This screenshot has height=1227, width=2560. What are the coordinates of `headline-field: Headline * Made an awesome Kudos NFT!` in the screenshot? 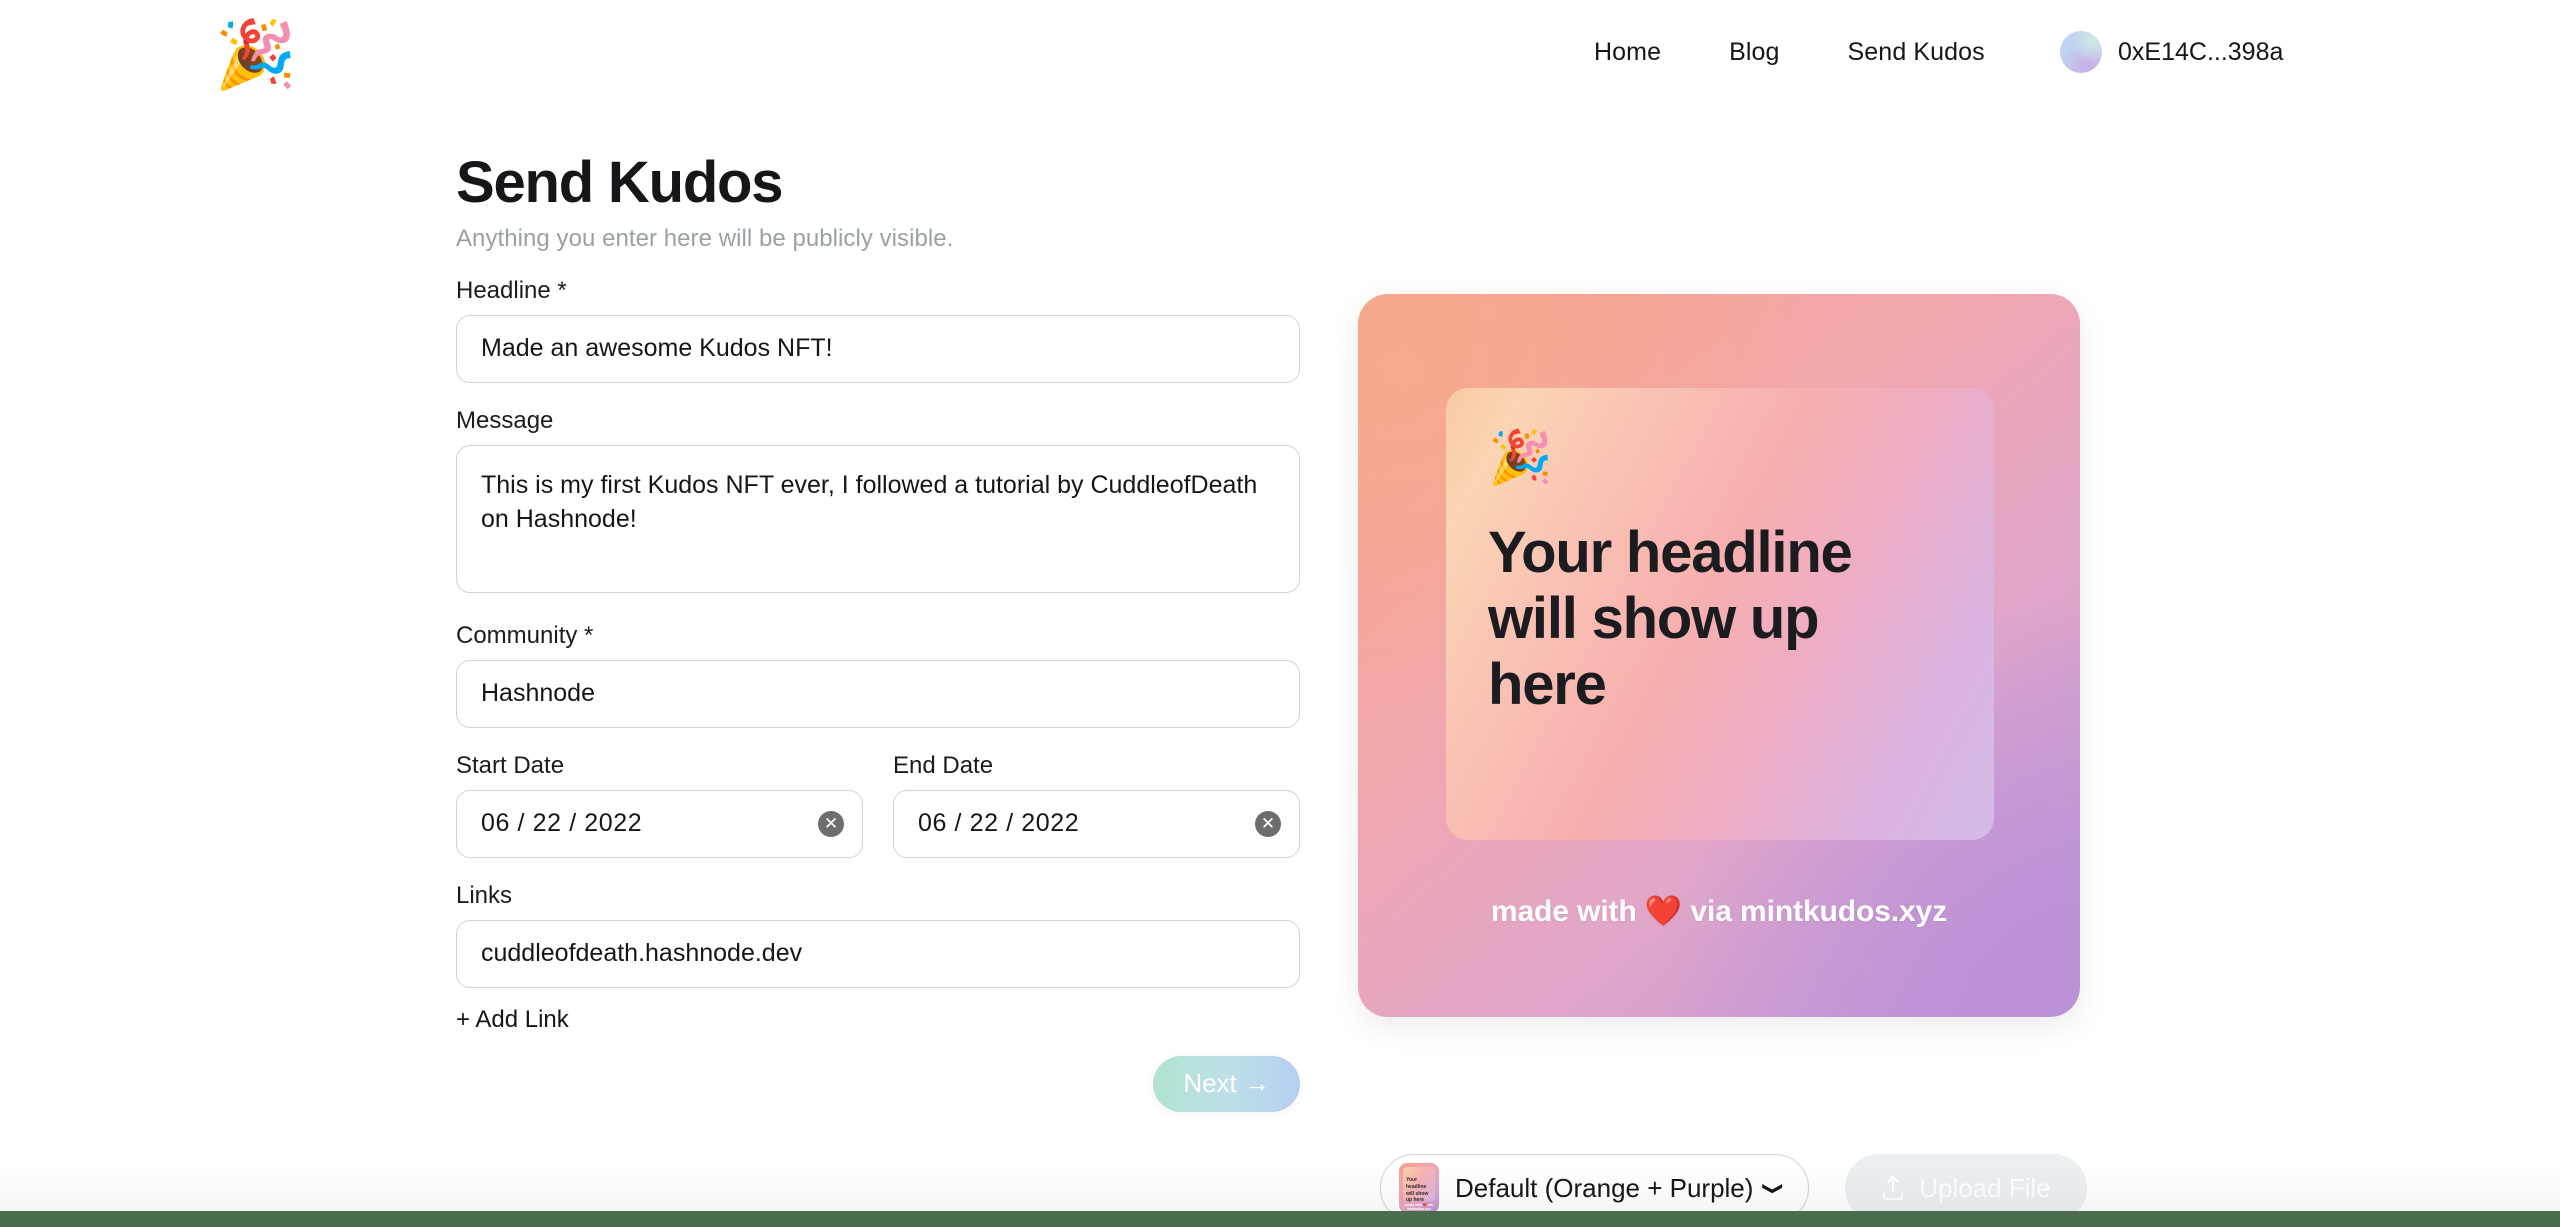 It's located at (878, 330).